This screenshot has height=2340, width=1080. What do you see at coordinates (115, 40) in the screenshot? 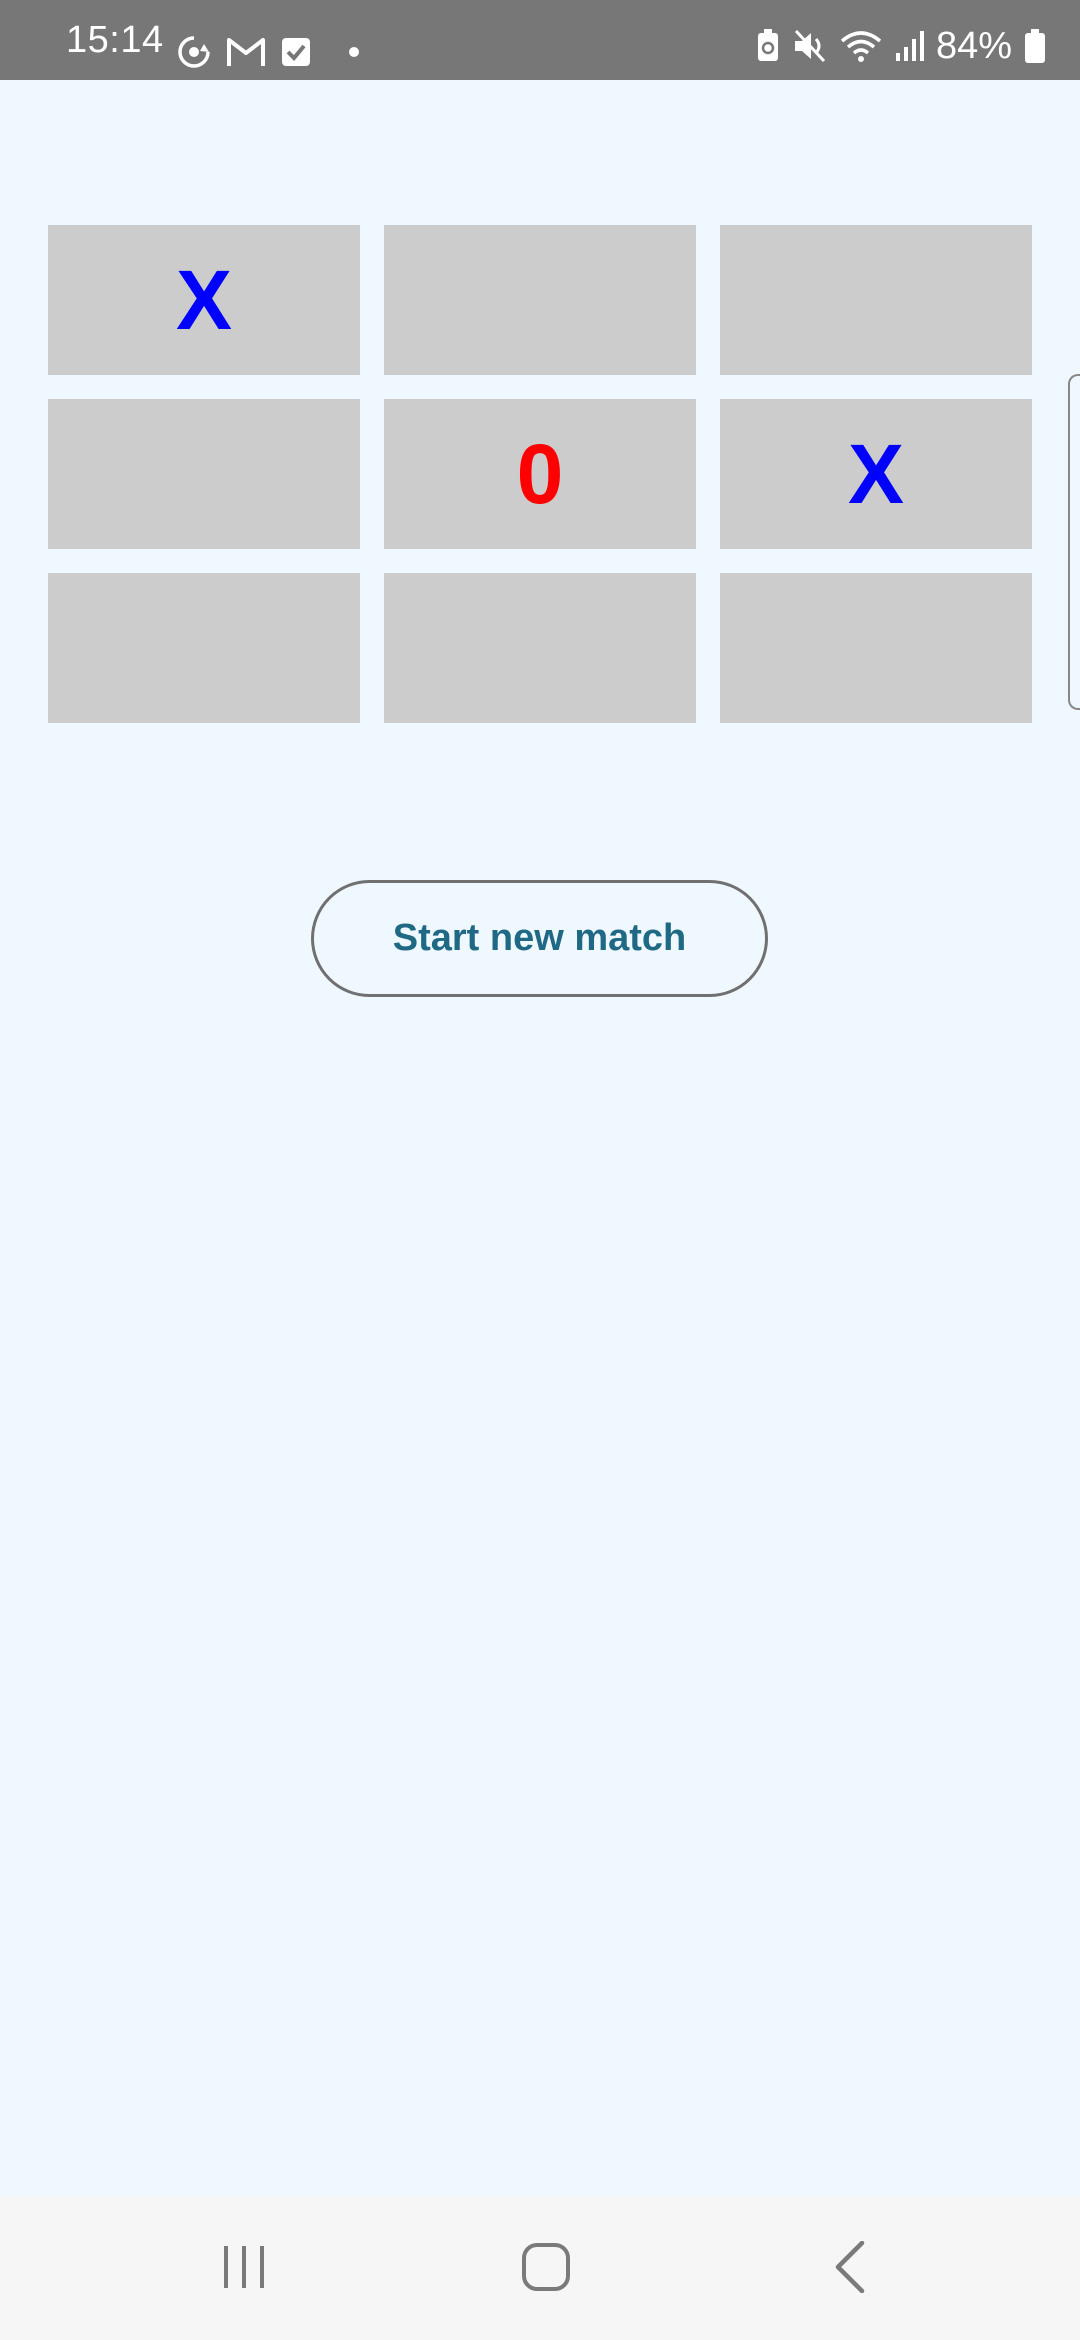
I see `status-time: 15:14` at bounding box center [115, 40].